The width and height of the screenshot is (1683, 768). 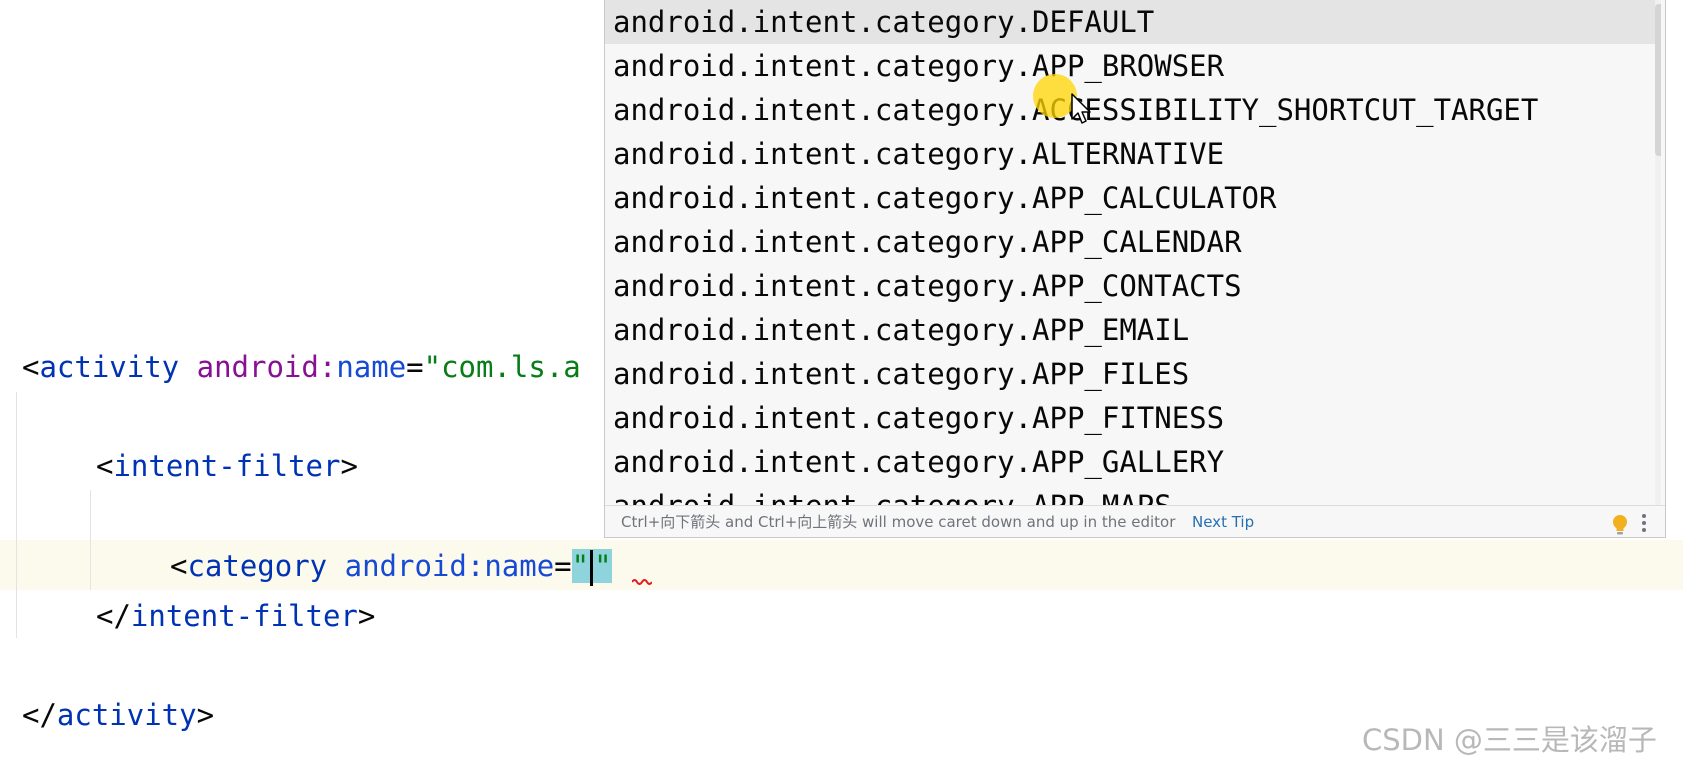 What do you see at coordinates (1133, 494) in the screenshot?
I see `completion-item: android.intent.category.APP_MAPS` at bounding box center [1133, 494].